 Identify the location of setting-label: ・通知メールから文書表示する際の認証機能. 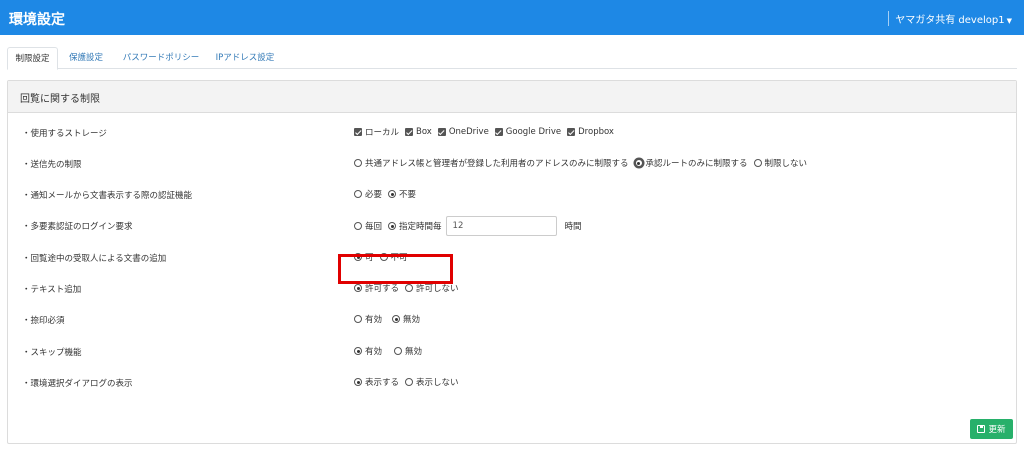
(107, 196).